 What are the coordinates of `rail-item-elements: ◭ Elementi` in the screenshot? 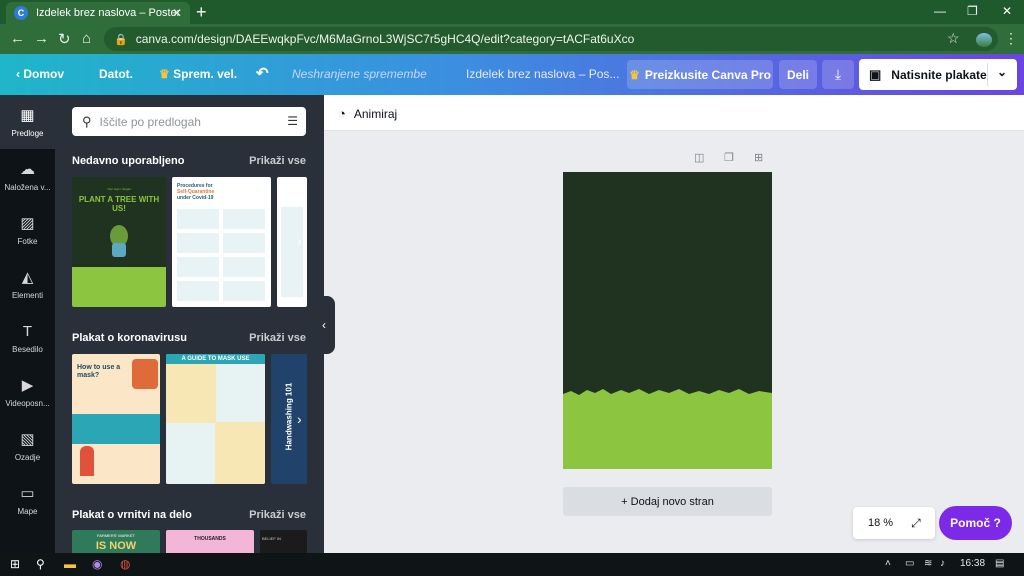 It's located at (27, 284).